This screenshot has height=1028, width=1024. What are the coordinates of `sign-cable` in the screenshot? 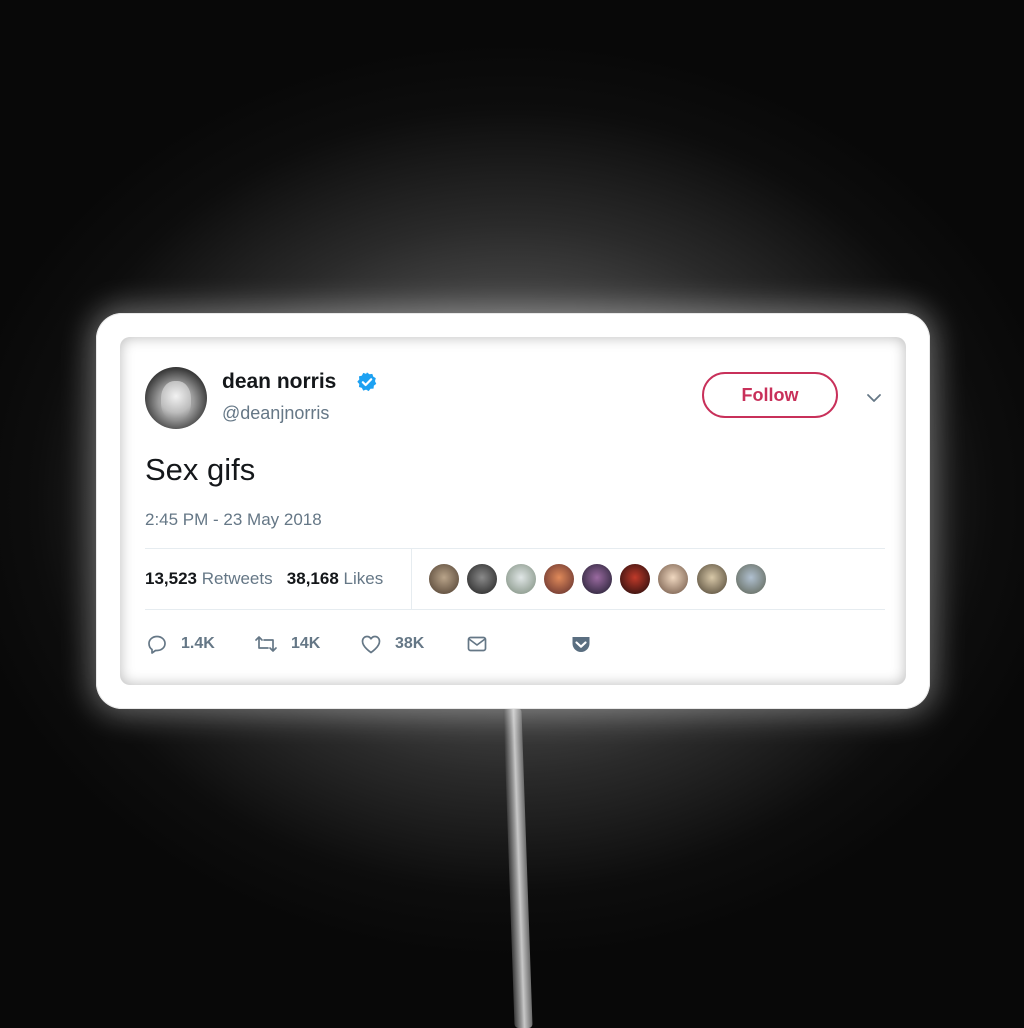 It's located at (518, 868).